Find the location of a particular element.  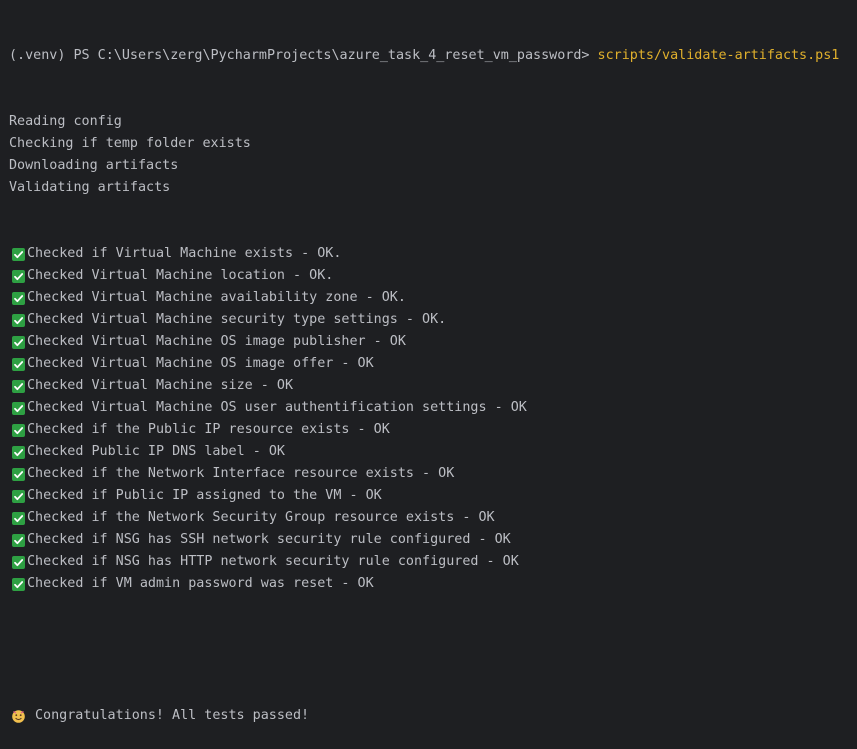

log-text: Downloading artifacts is located at coordinates (94, 165).